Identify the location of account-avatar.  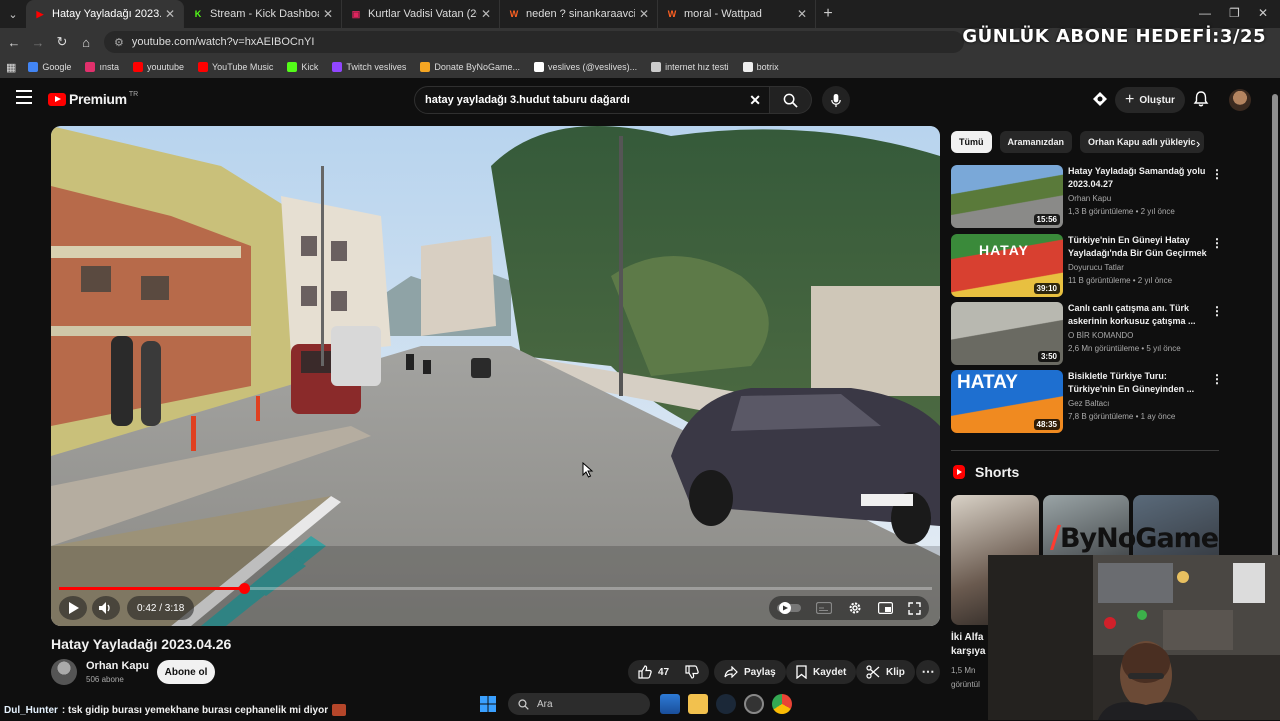
(1240, 100).